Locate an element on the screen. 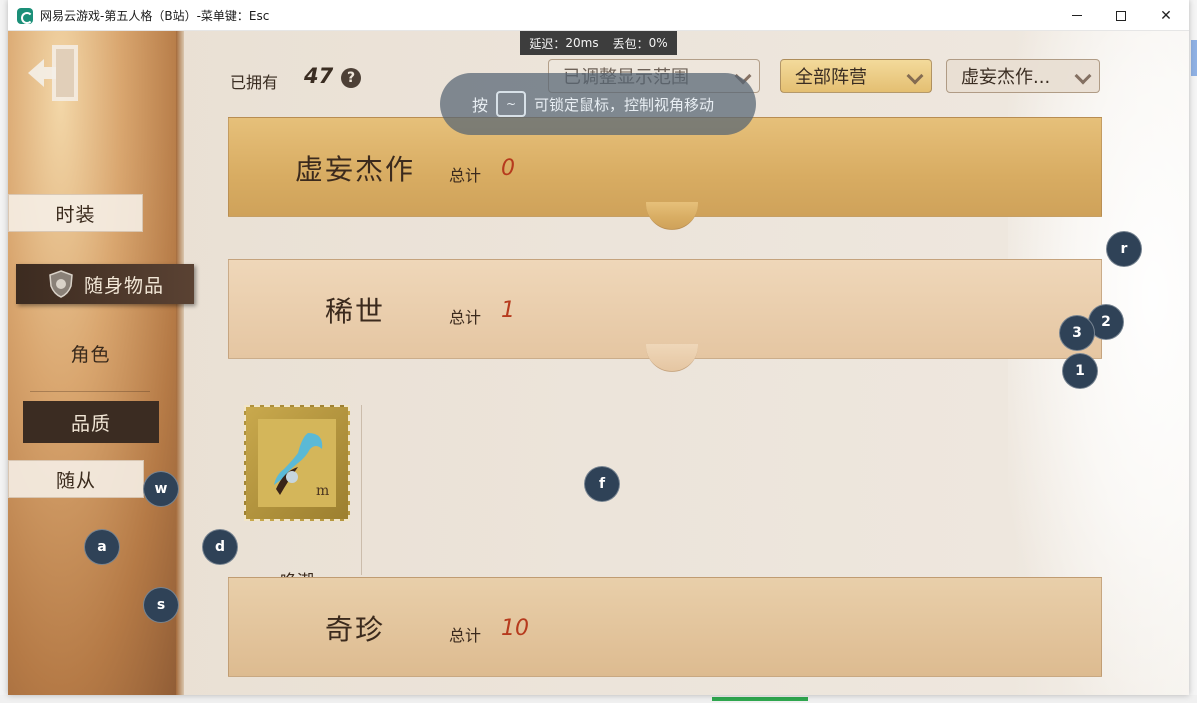 This screenshot has height=703, width=1197. close-icon: ✕ is located at coordinates (1166, 15).